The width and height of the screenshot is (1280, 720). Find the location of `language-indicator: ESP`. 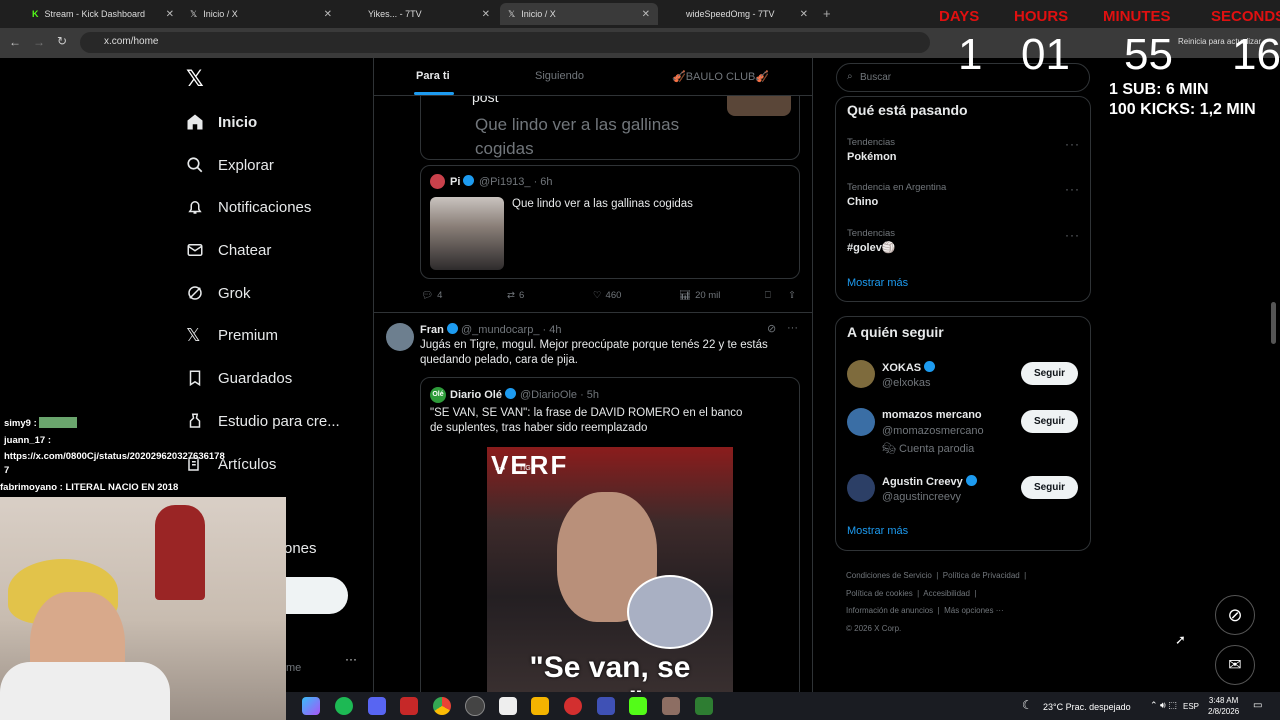

language-indicator: ESP is located at coordinates (1191, 706).